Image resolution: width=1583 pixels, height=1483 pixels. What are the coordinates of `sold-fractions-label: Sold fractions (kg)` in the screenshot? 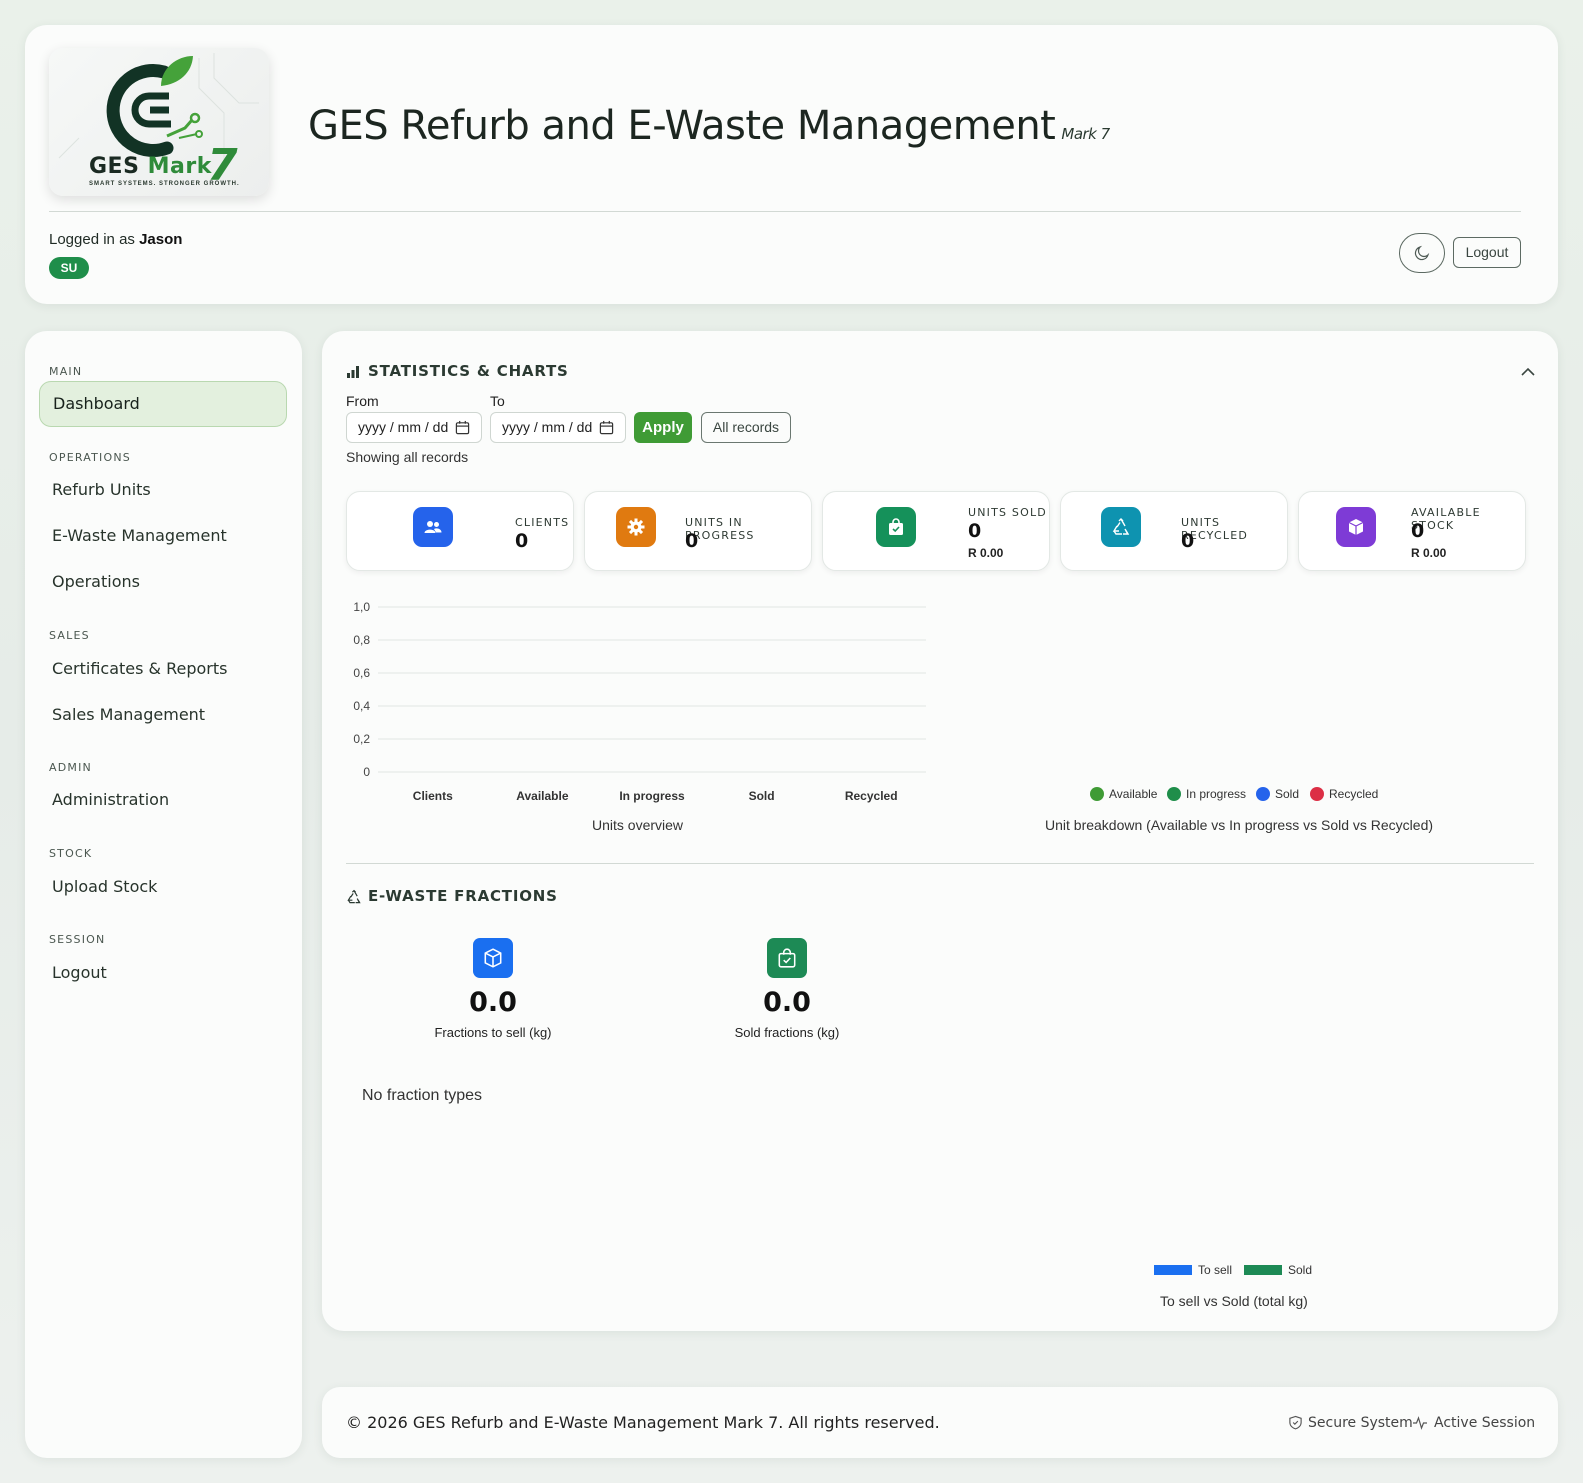 It's located at (787, 1032).